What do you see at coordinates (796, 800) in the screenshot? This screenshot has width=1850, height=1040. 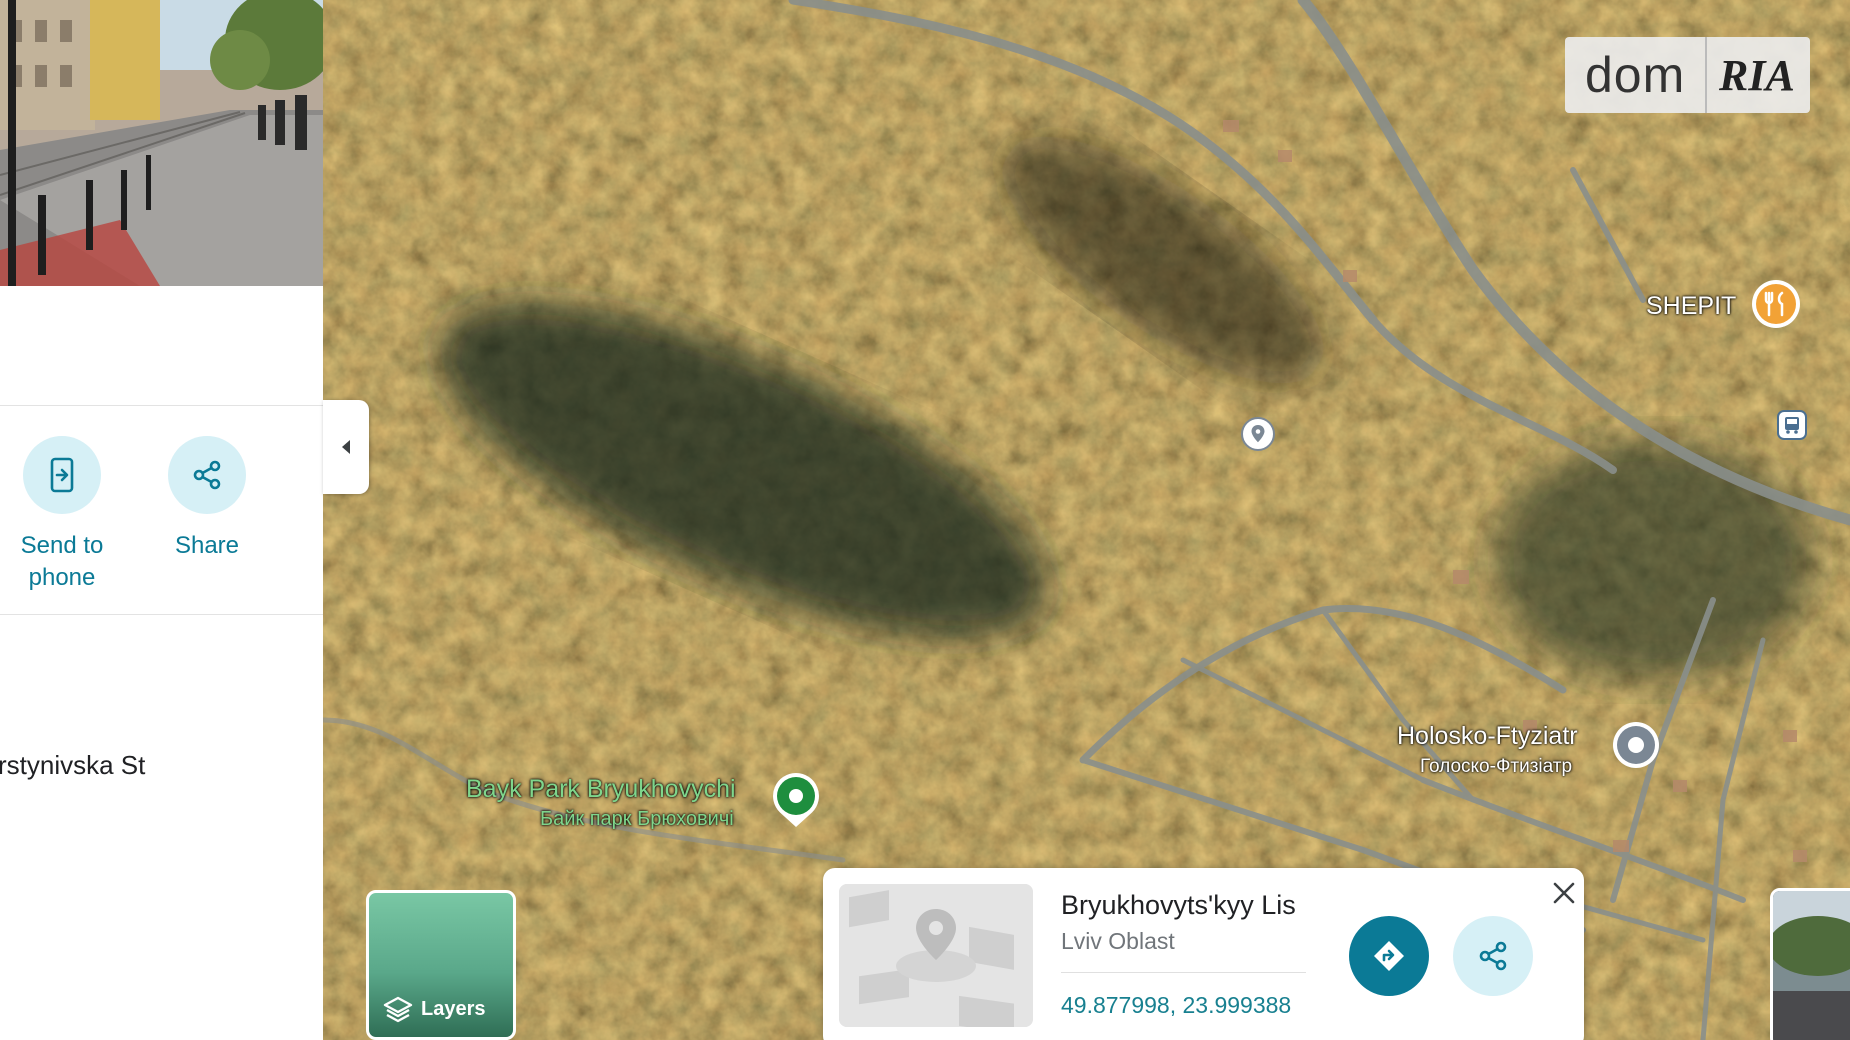 I see `park-pin-icon` at bounding box center [796, 800].